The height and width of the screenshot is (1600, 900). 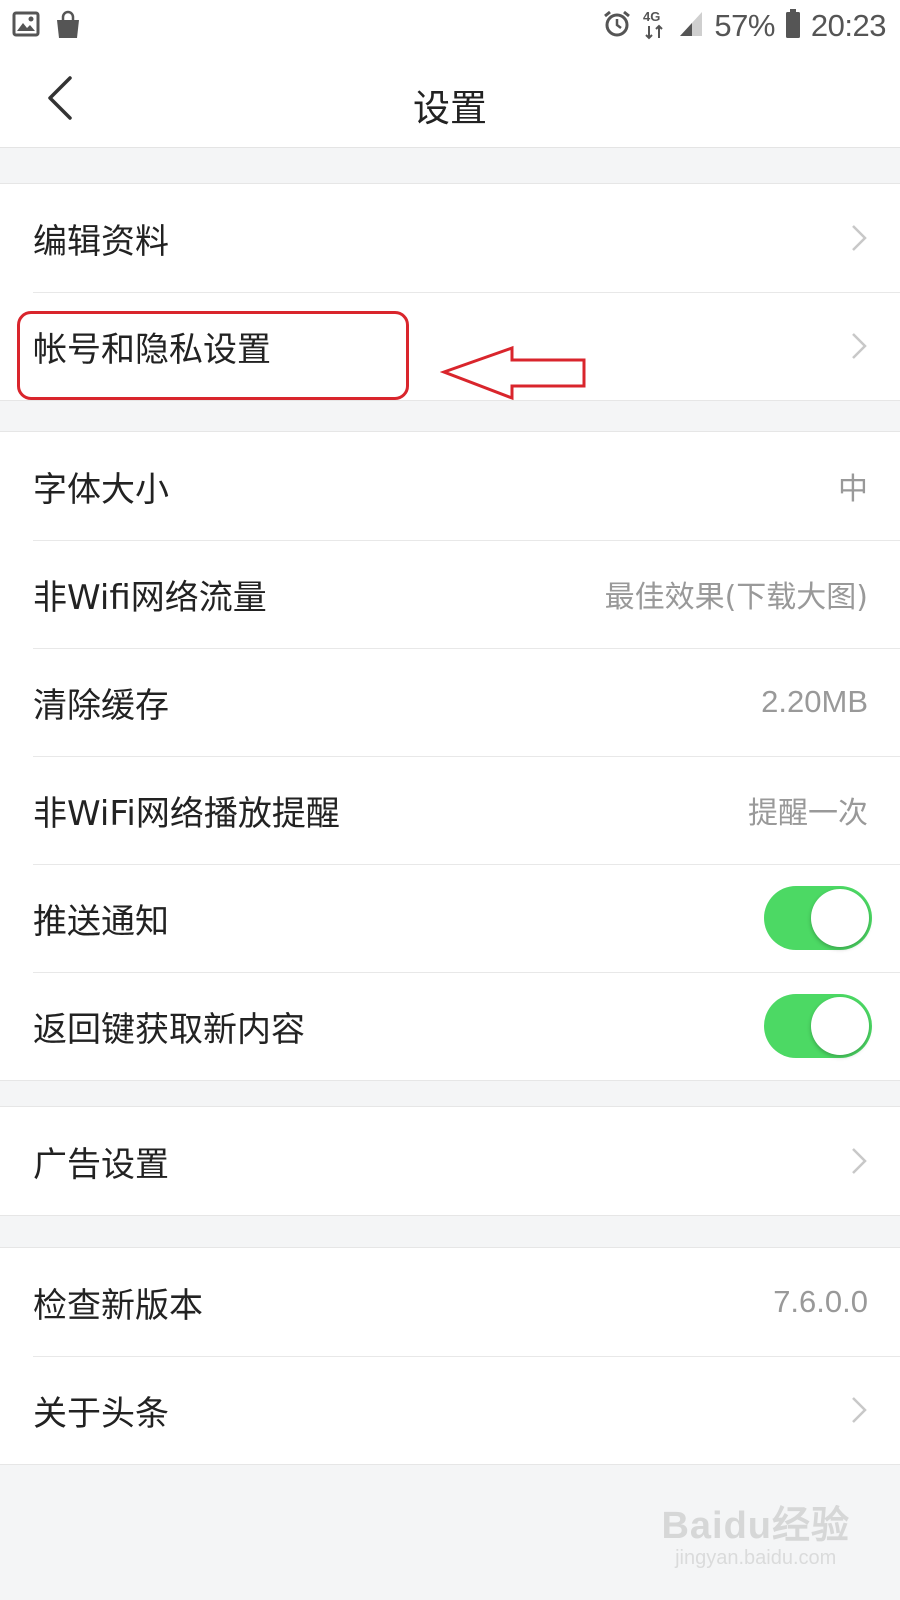 I want to click on cache-size-value: 2.20MB, so click(x=814, y=701).